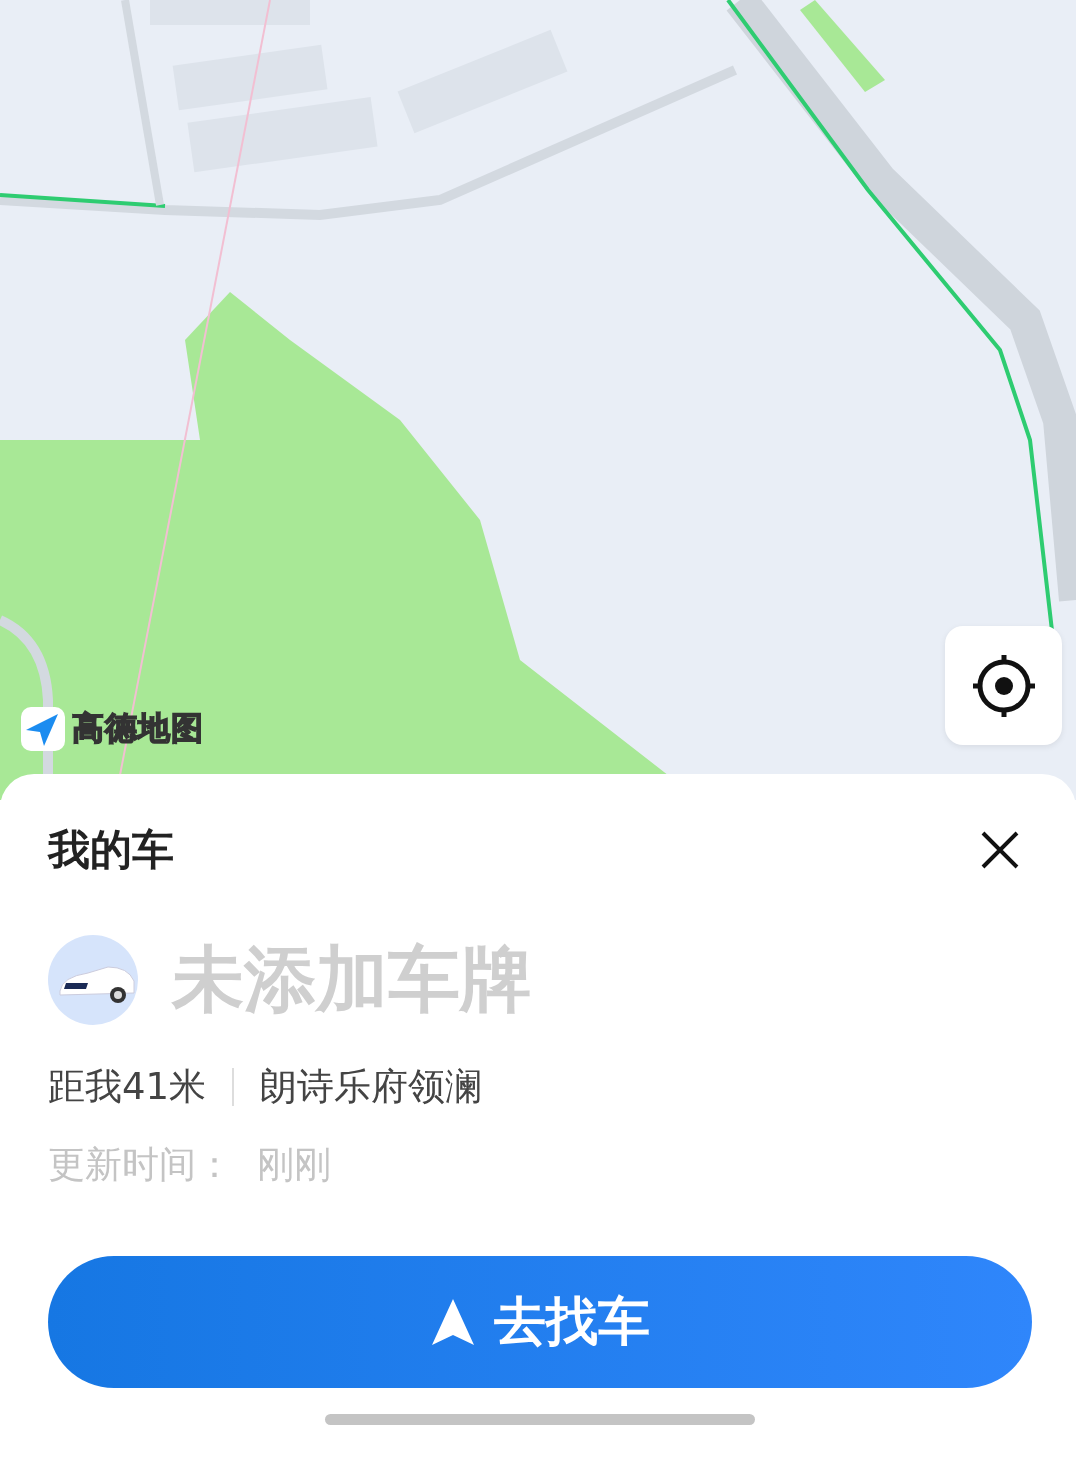 This screenshot has height=1472, width=1076. I want to click on update-time: 更新时间： 刚刚, so click(190, 1165).